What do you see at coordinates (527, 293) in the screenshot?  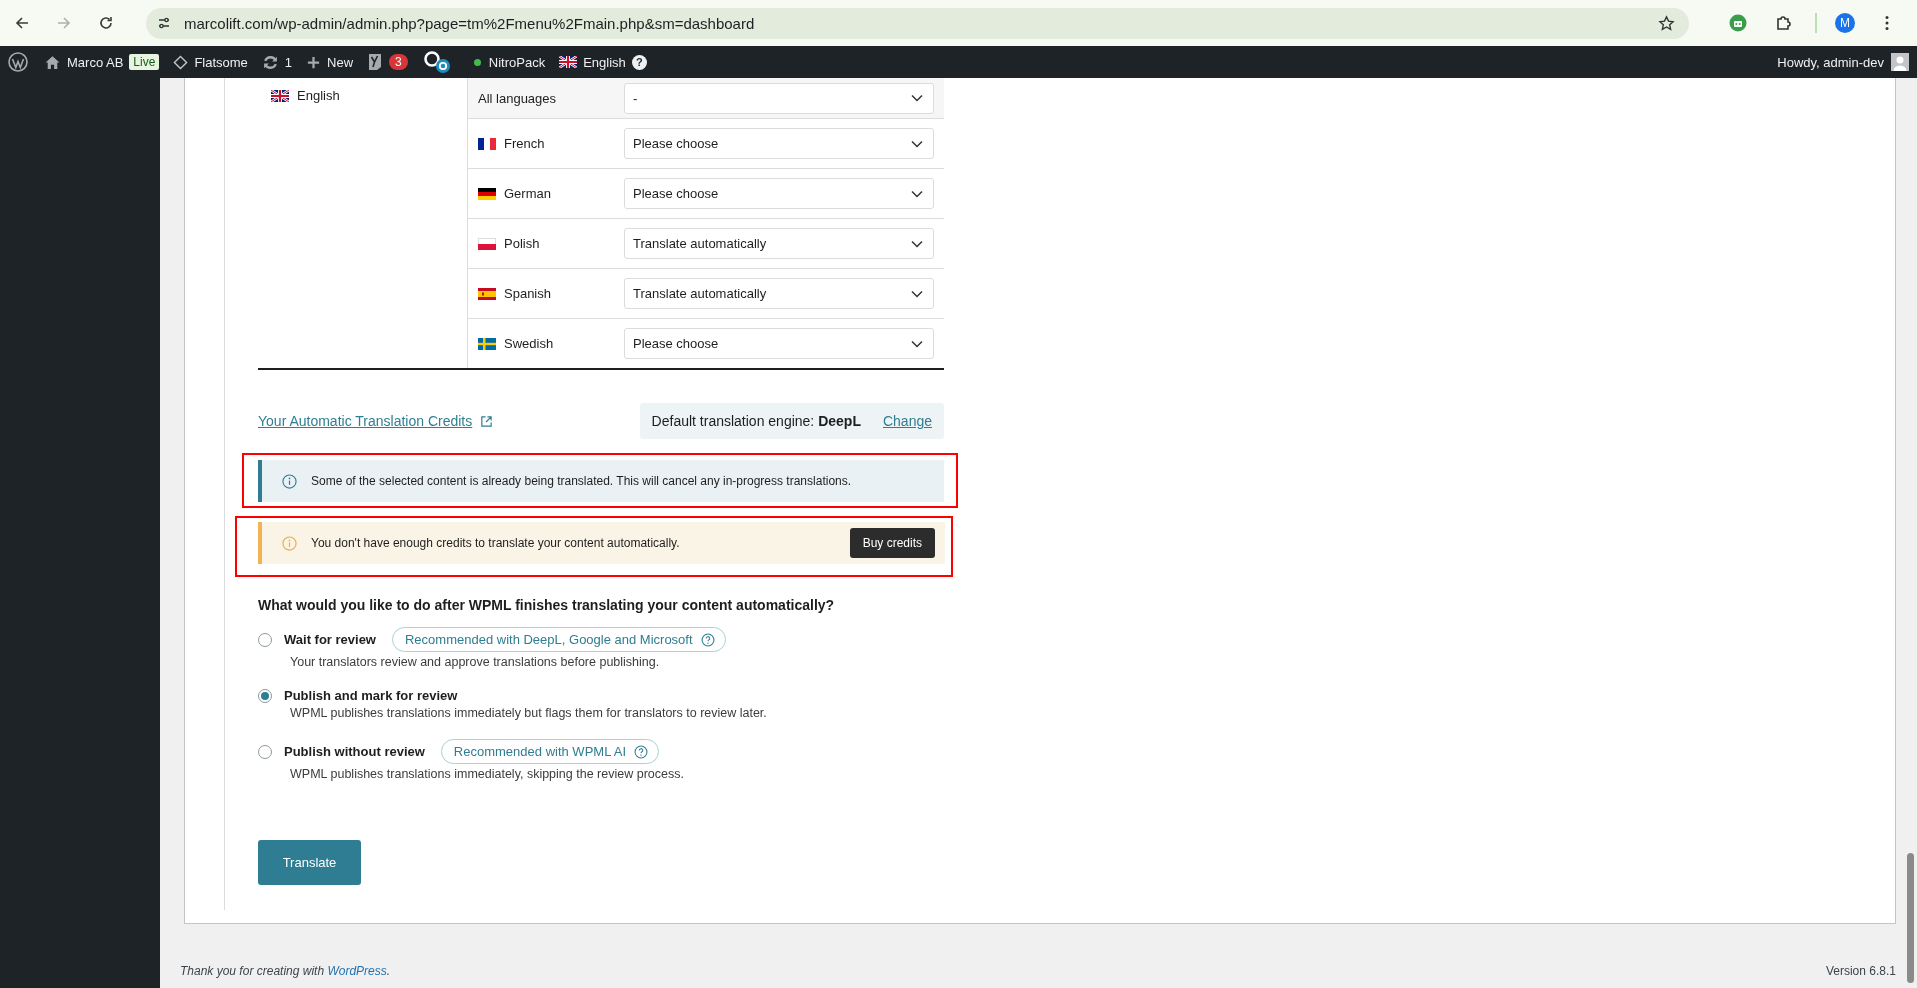 I see `language-name: Spanish` at bounding box center [527, 293].